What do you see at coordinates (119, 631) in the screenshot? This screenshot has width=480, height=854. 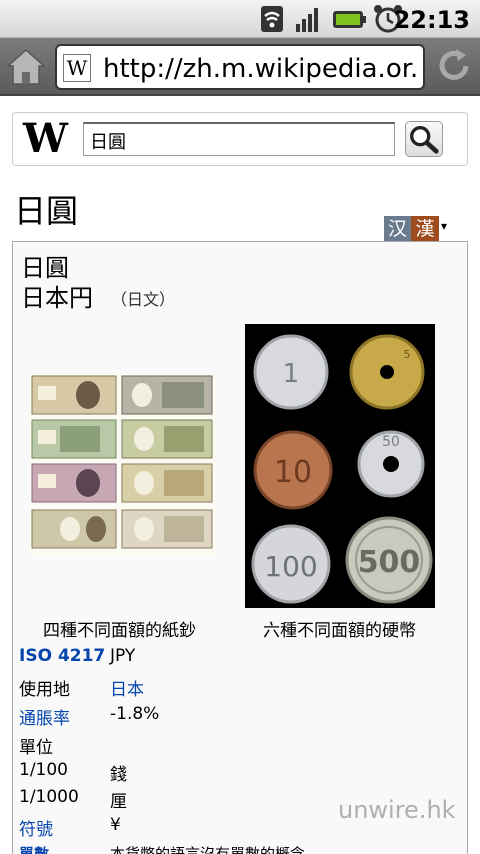 I see `banknotes-caption: 四種不同面額的紙鈔` at bounding box center [119, 631].